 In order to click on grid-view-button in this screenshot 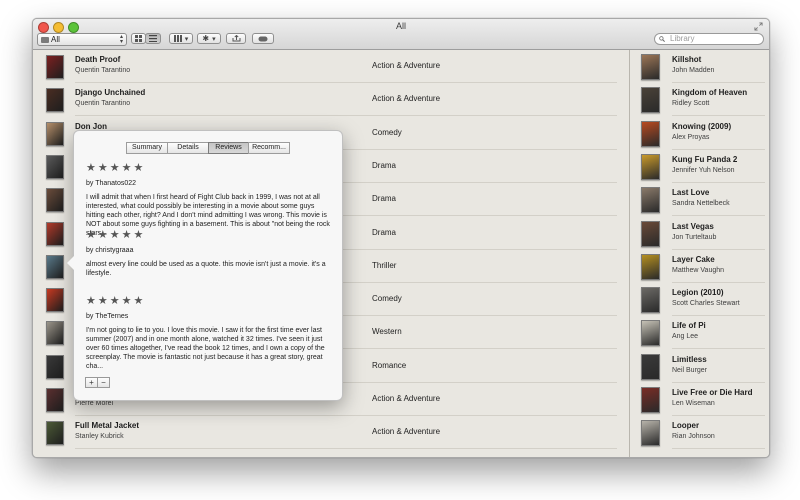, I will do `click(138, 38)`.